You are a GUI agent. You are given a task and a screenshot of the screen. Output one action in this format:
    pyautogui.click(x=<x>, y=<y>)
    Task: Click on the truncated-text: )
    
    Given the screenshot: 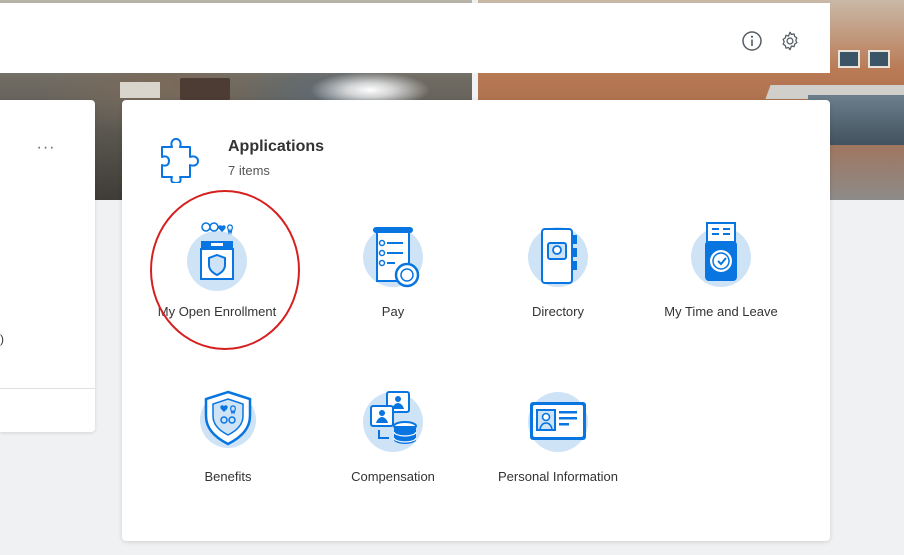 What is the action you would take?
    pyautogui.click(x=2, y=339)
    